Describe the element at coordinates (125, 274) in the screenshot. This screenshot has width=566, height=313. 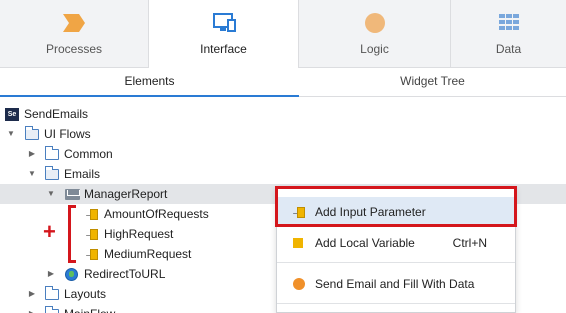
I see `tree-item-label: RedirectToURL` at that location.